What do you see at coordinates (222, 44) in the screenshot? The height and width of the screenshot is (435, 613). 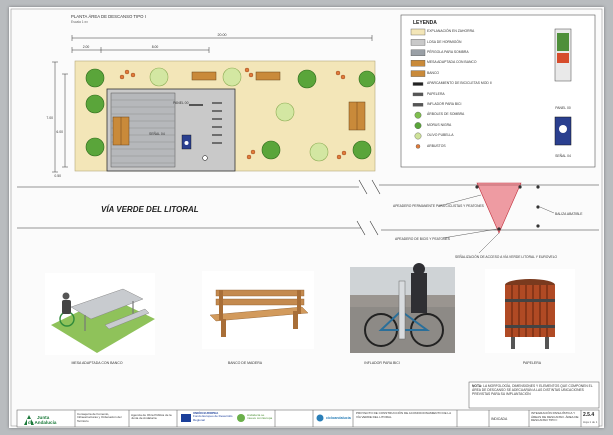 I see `top-dimensions` at bounding box center [222, 44].